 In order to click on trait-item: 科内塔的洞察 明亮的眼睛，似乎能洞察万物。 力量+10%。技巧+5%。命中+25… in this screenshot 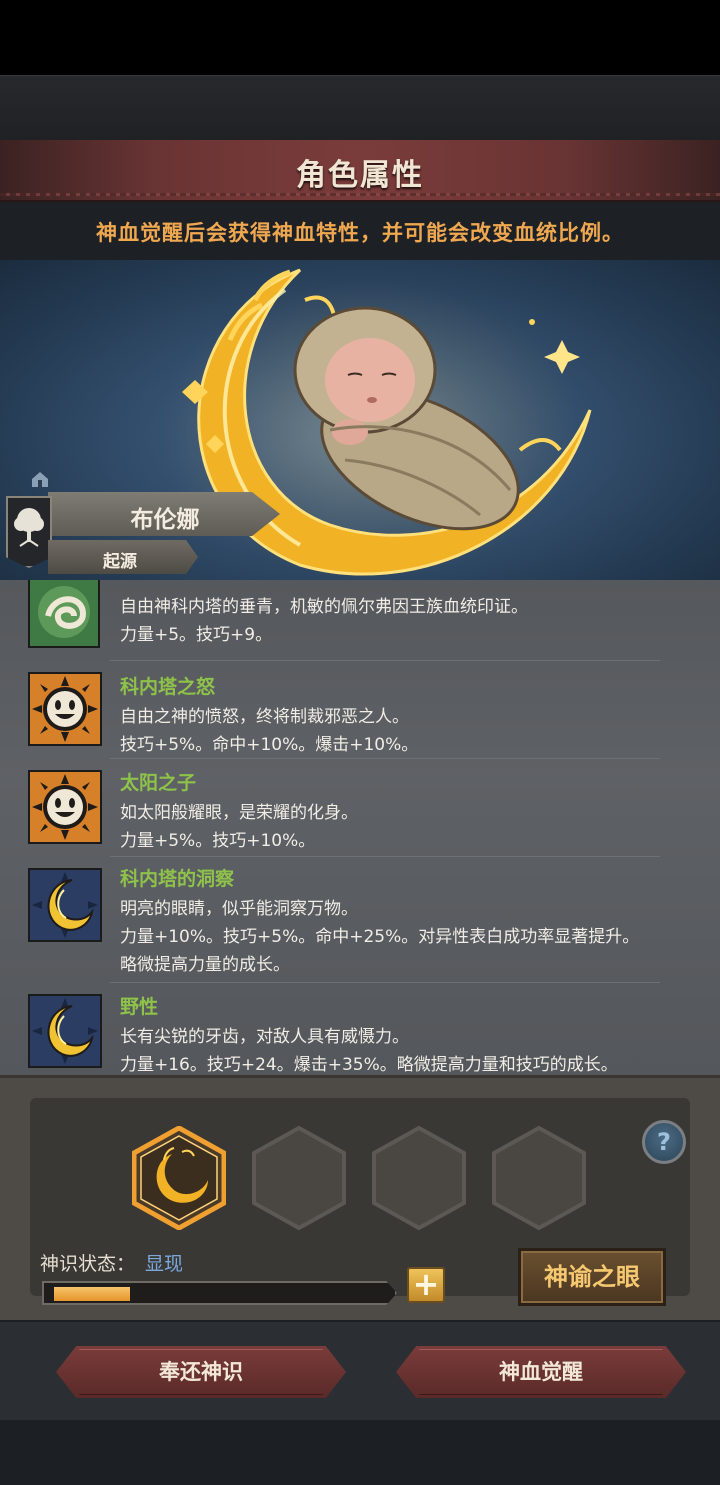, I will do `click(360, 924)`.